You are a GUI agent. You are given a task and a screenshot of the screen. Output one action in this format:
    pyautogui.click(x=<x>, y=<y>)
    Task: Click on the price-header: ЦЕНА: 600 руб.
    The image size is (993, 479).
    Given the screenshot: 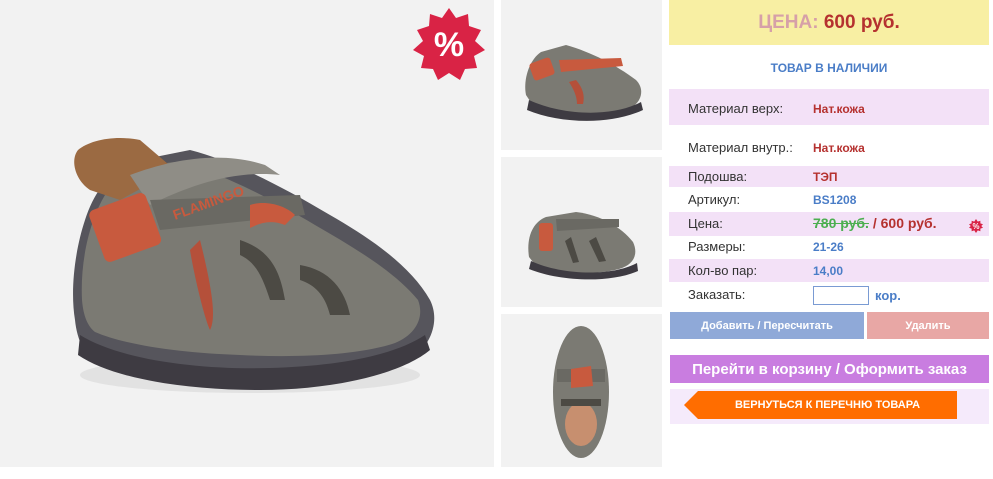 What is the action you would take?
    pyautogui.click(x=829, y=22)
    